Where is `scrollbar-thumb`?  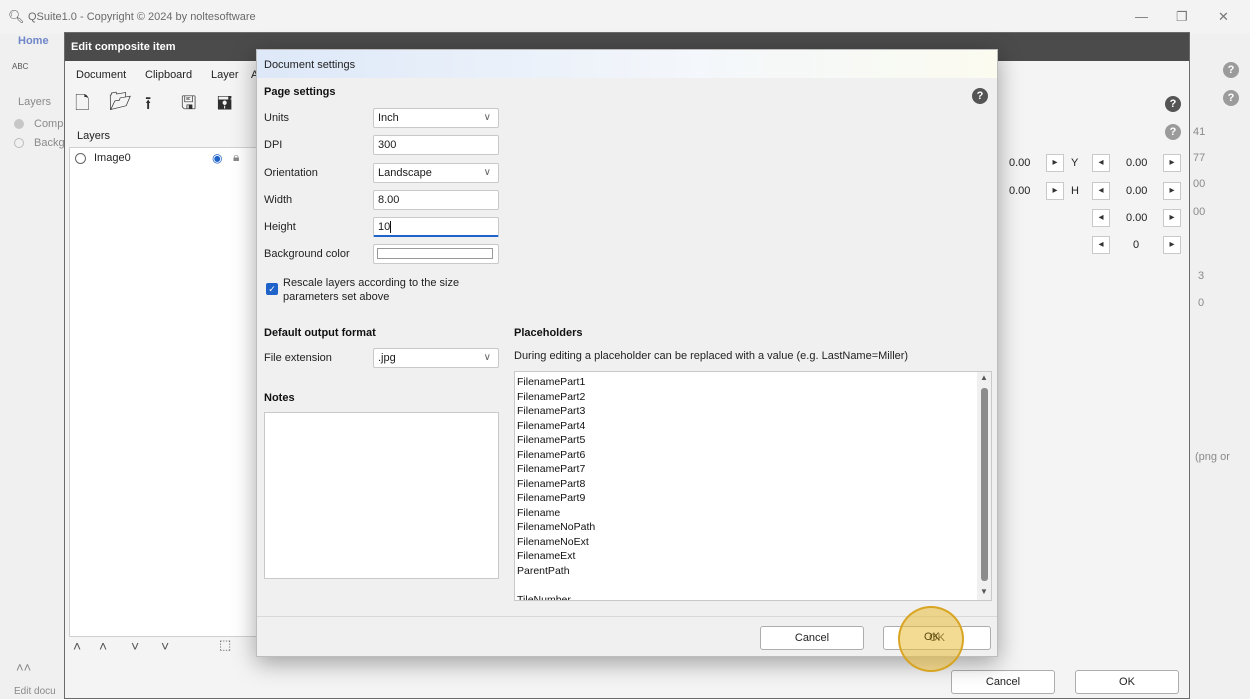 scrollbar-thumb is located at coordinates (984, 484).